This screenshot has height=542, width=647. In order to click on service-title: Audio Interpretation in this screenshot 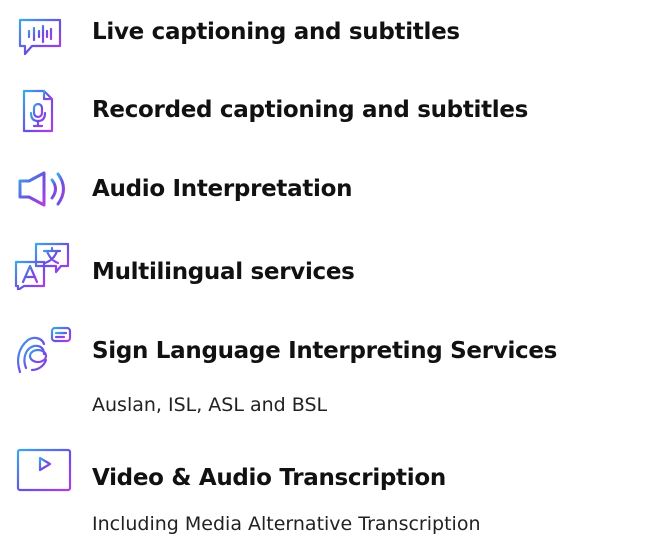, I will do `click(222, 189)`.